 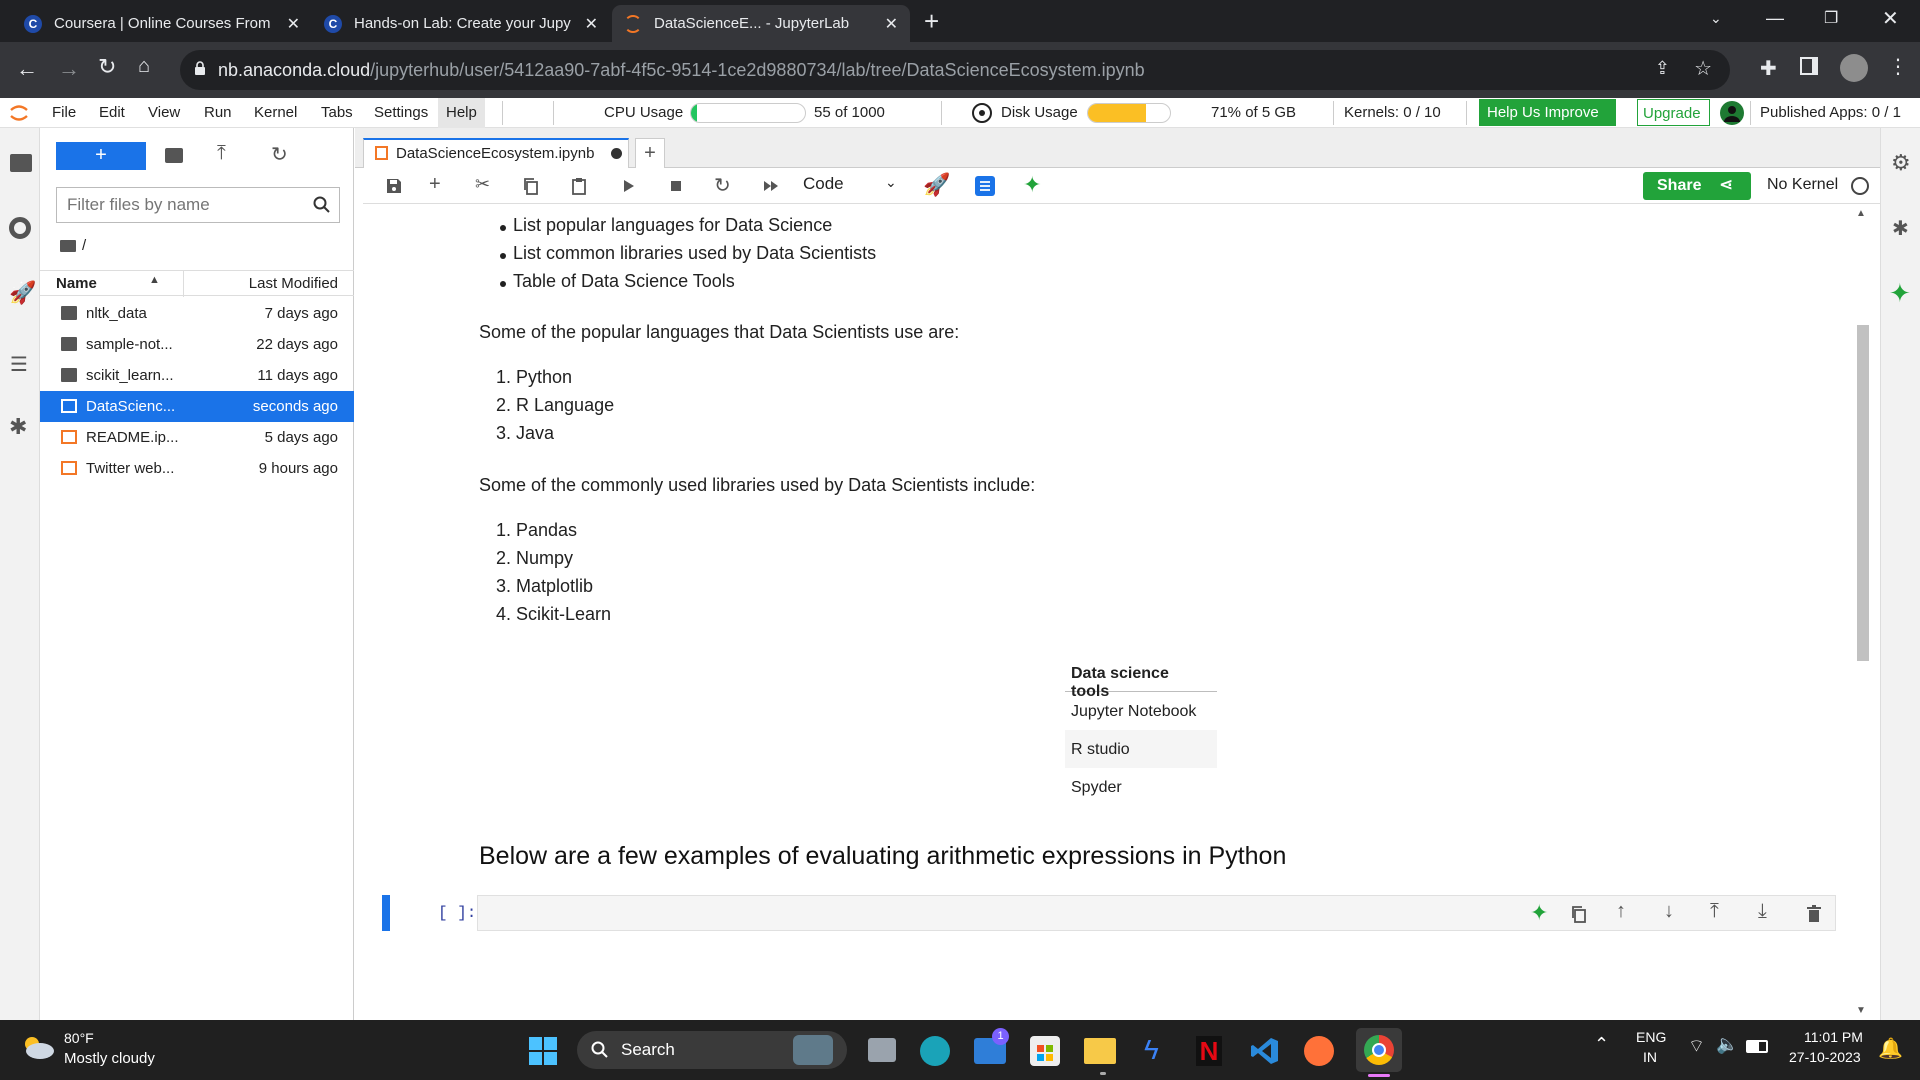 I want to click on weather-cloudy-icon, so click(x=38, y=1047).